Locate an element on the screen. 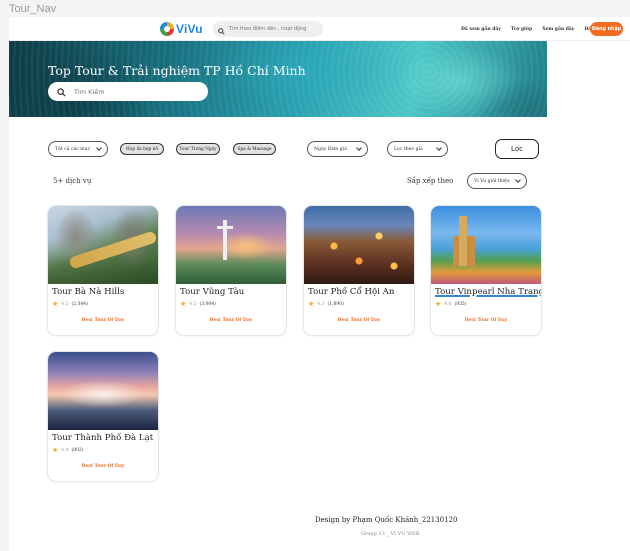 This screenshot has height=551, width=630. tour-title: Tour Thành Phố Đà Lạt is located at coordinates (103, 438).